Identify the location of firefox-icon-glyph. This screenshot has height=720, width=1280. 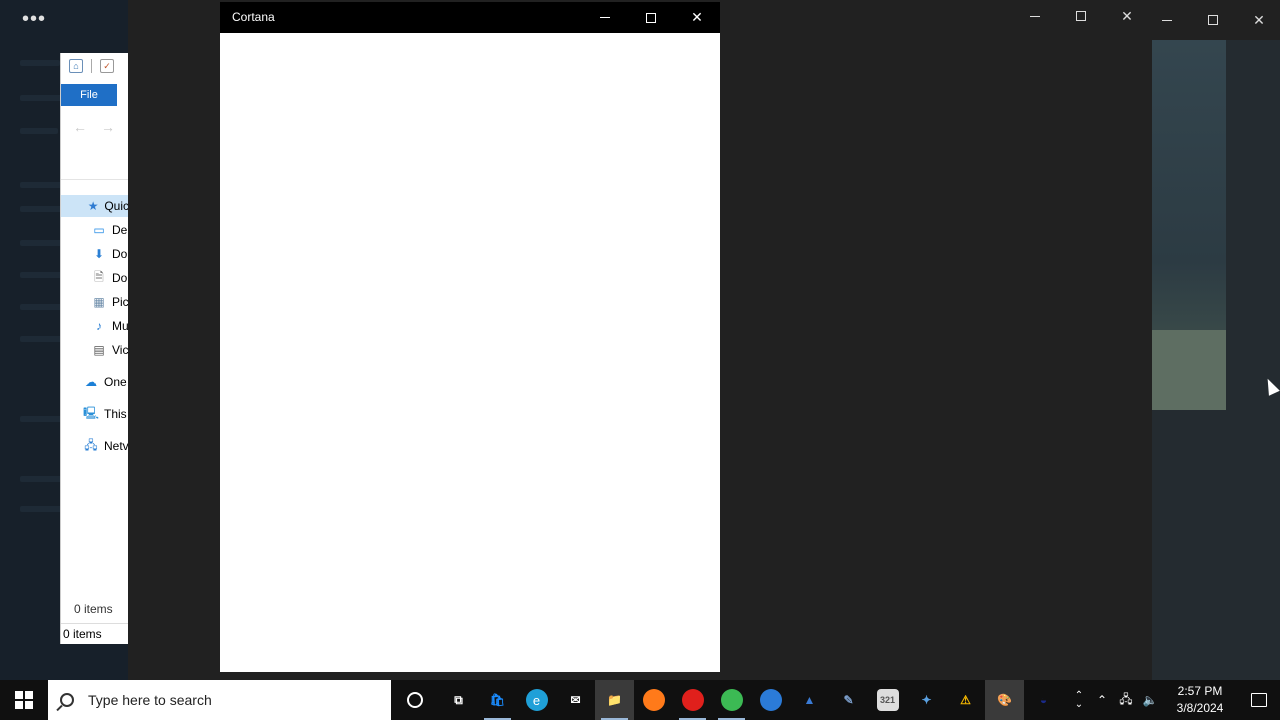
(653, 700).